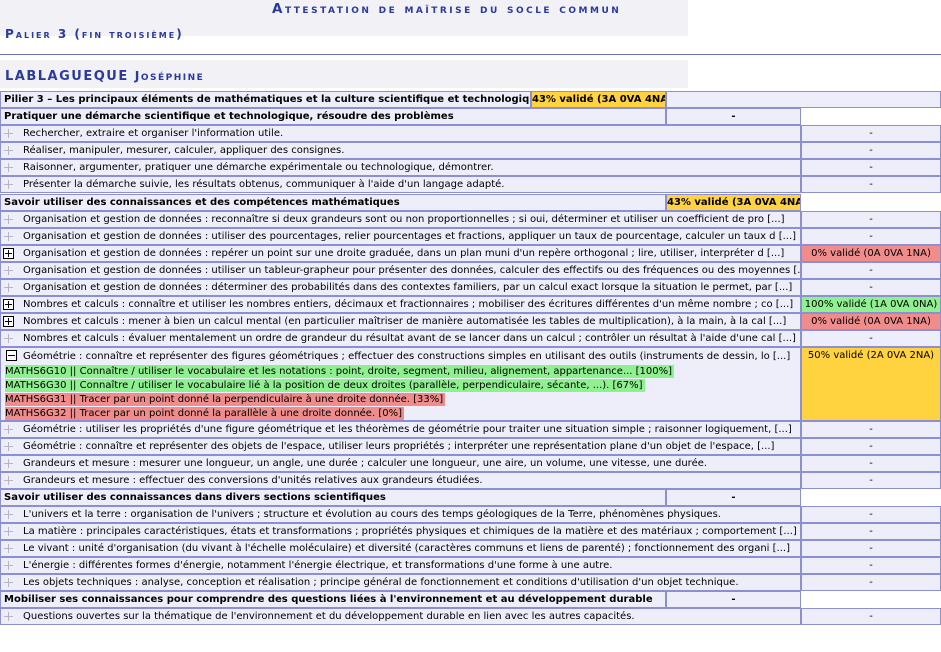  Describe the element at coordinates (871, 384) in the screenshot. I see `competence-status: 50% validé (2A 0VA 2NA)` at that location.